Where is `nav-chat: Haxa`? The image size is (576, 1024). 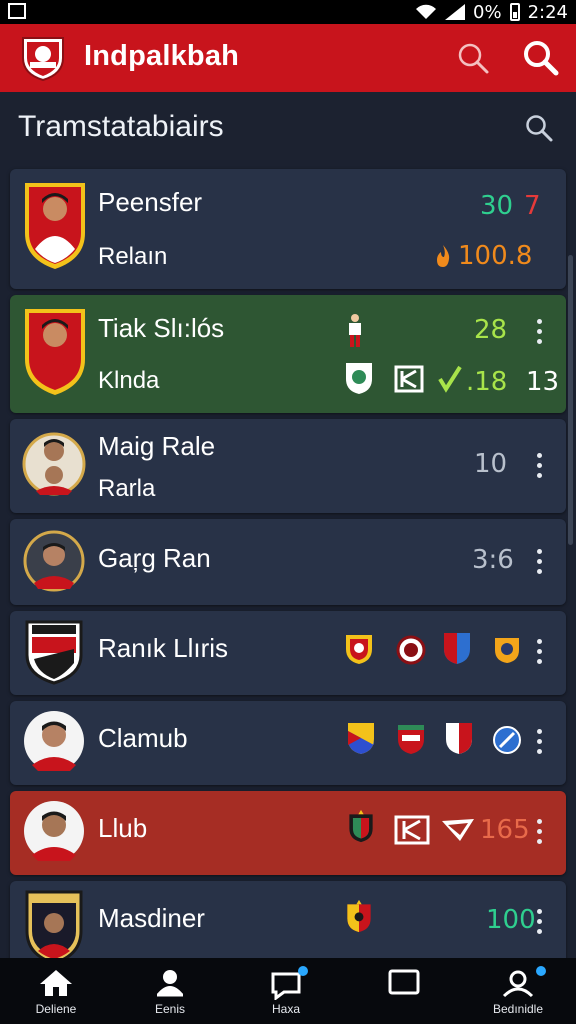
nav-chat: Haxa is located at coordinates (286, 991).